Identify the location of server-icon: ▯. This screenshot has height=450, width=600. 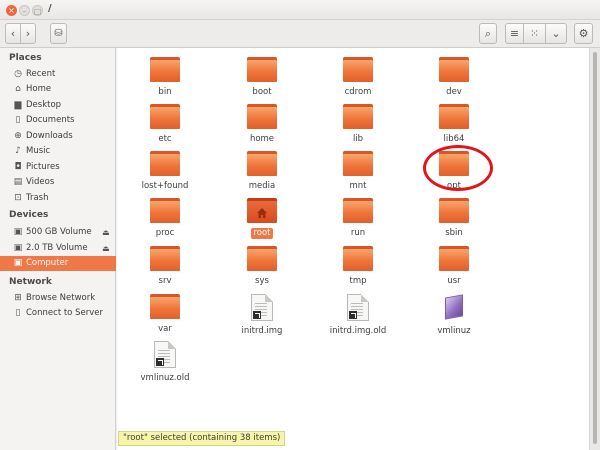
(18, 313).